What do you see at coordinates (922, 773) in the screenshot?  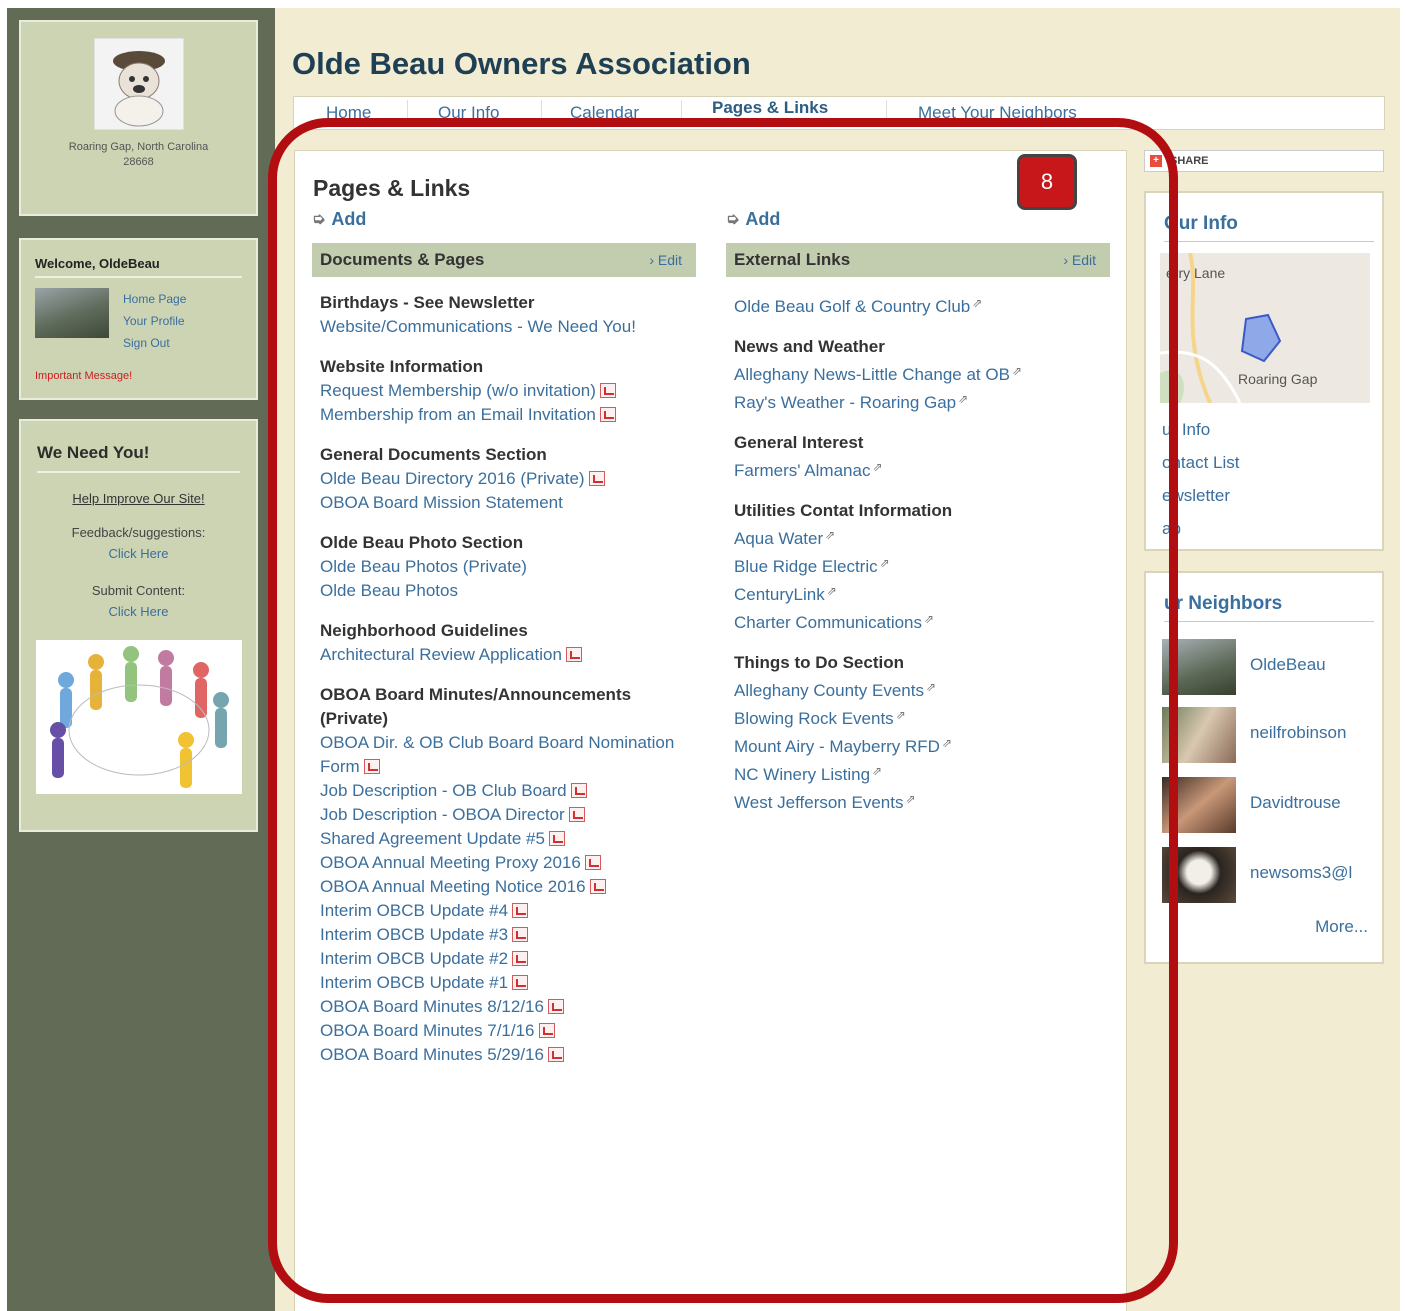 I see `list-item-link: NC Winery Listing ⇗` at bounding box center [922, 773].